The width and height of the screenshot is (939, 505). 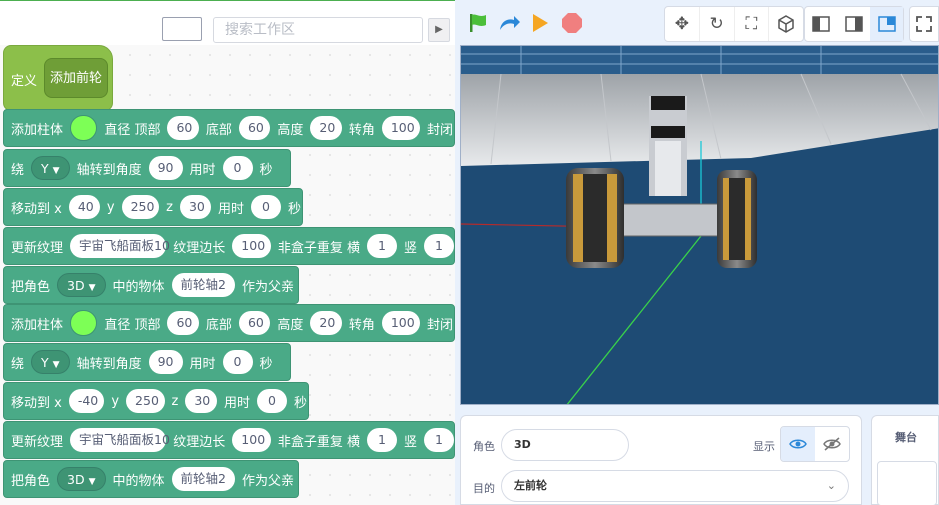 I want to click on cube-icon, so click(x=786, y=24).